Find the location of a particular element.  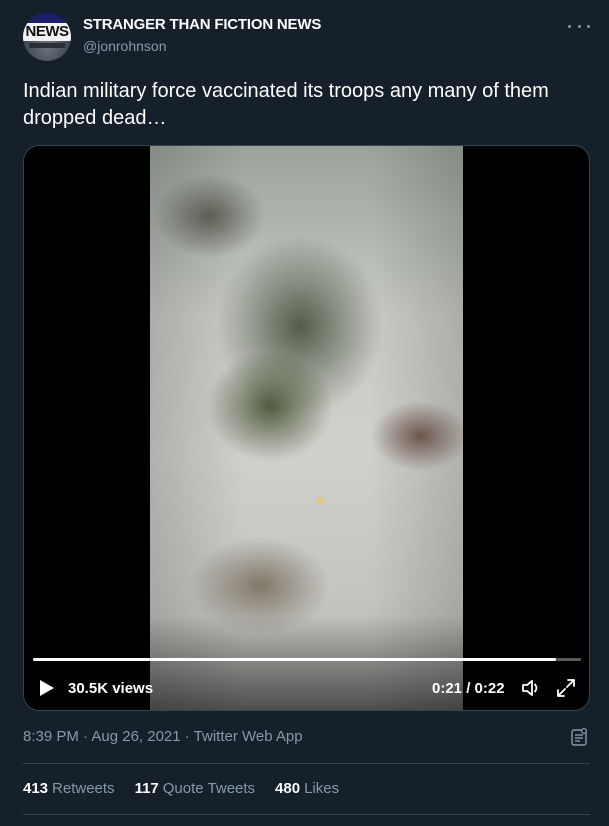

quote-tweets-label: Quote Tweets is located at coordinates (209, 788).